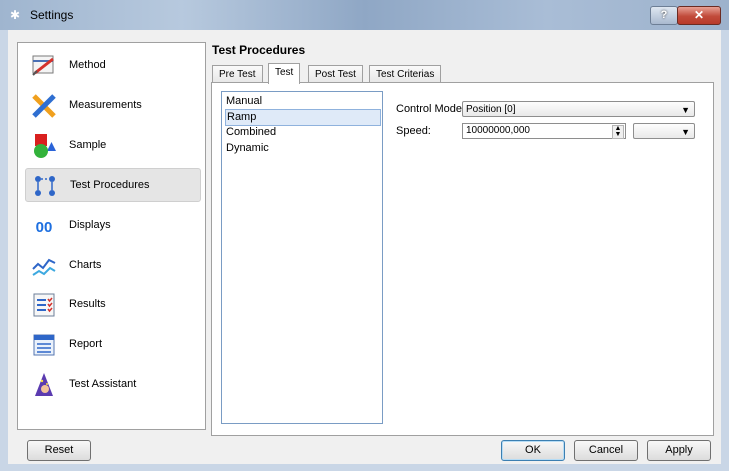 The image size is (729, 471). Describe the element at coordinates (87, 304) in the screenshot. I see `sidebar-item-label: Results` at that location.